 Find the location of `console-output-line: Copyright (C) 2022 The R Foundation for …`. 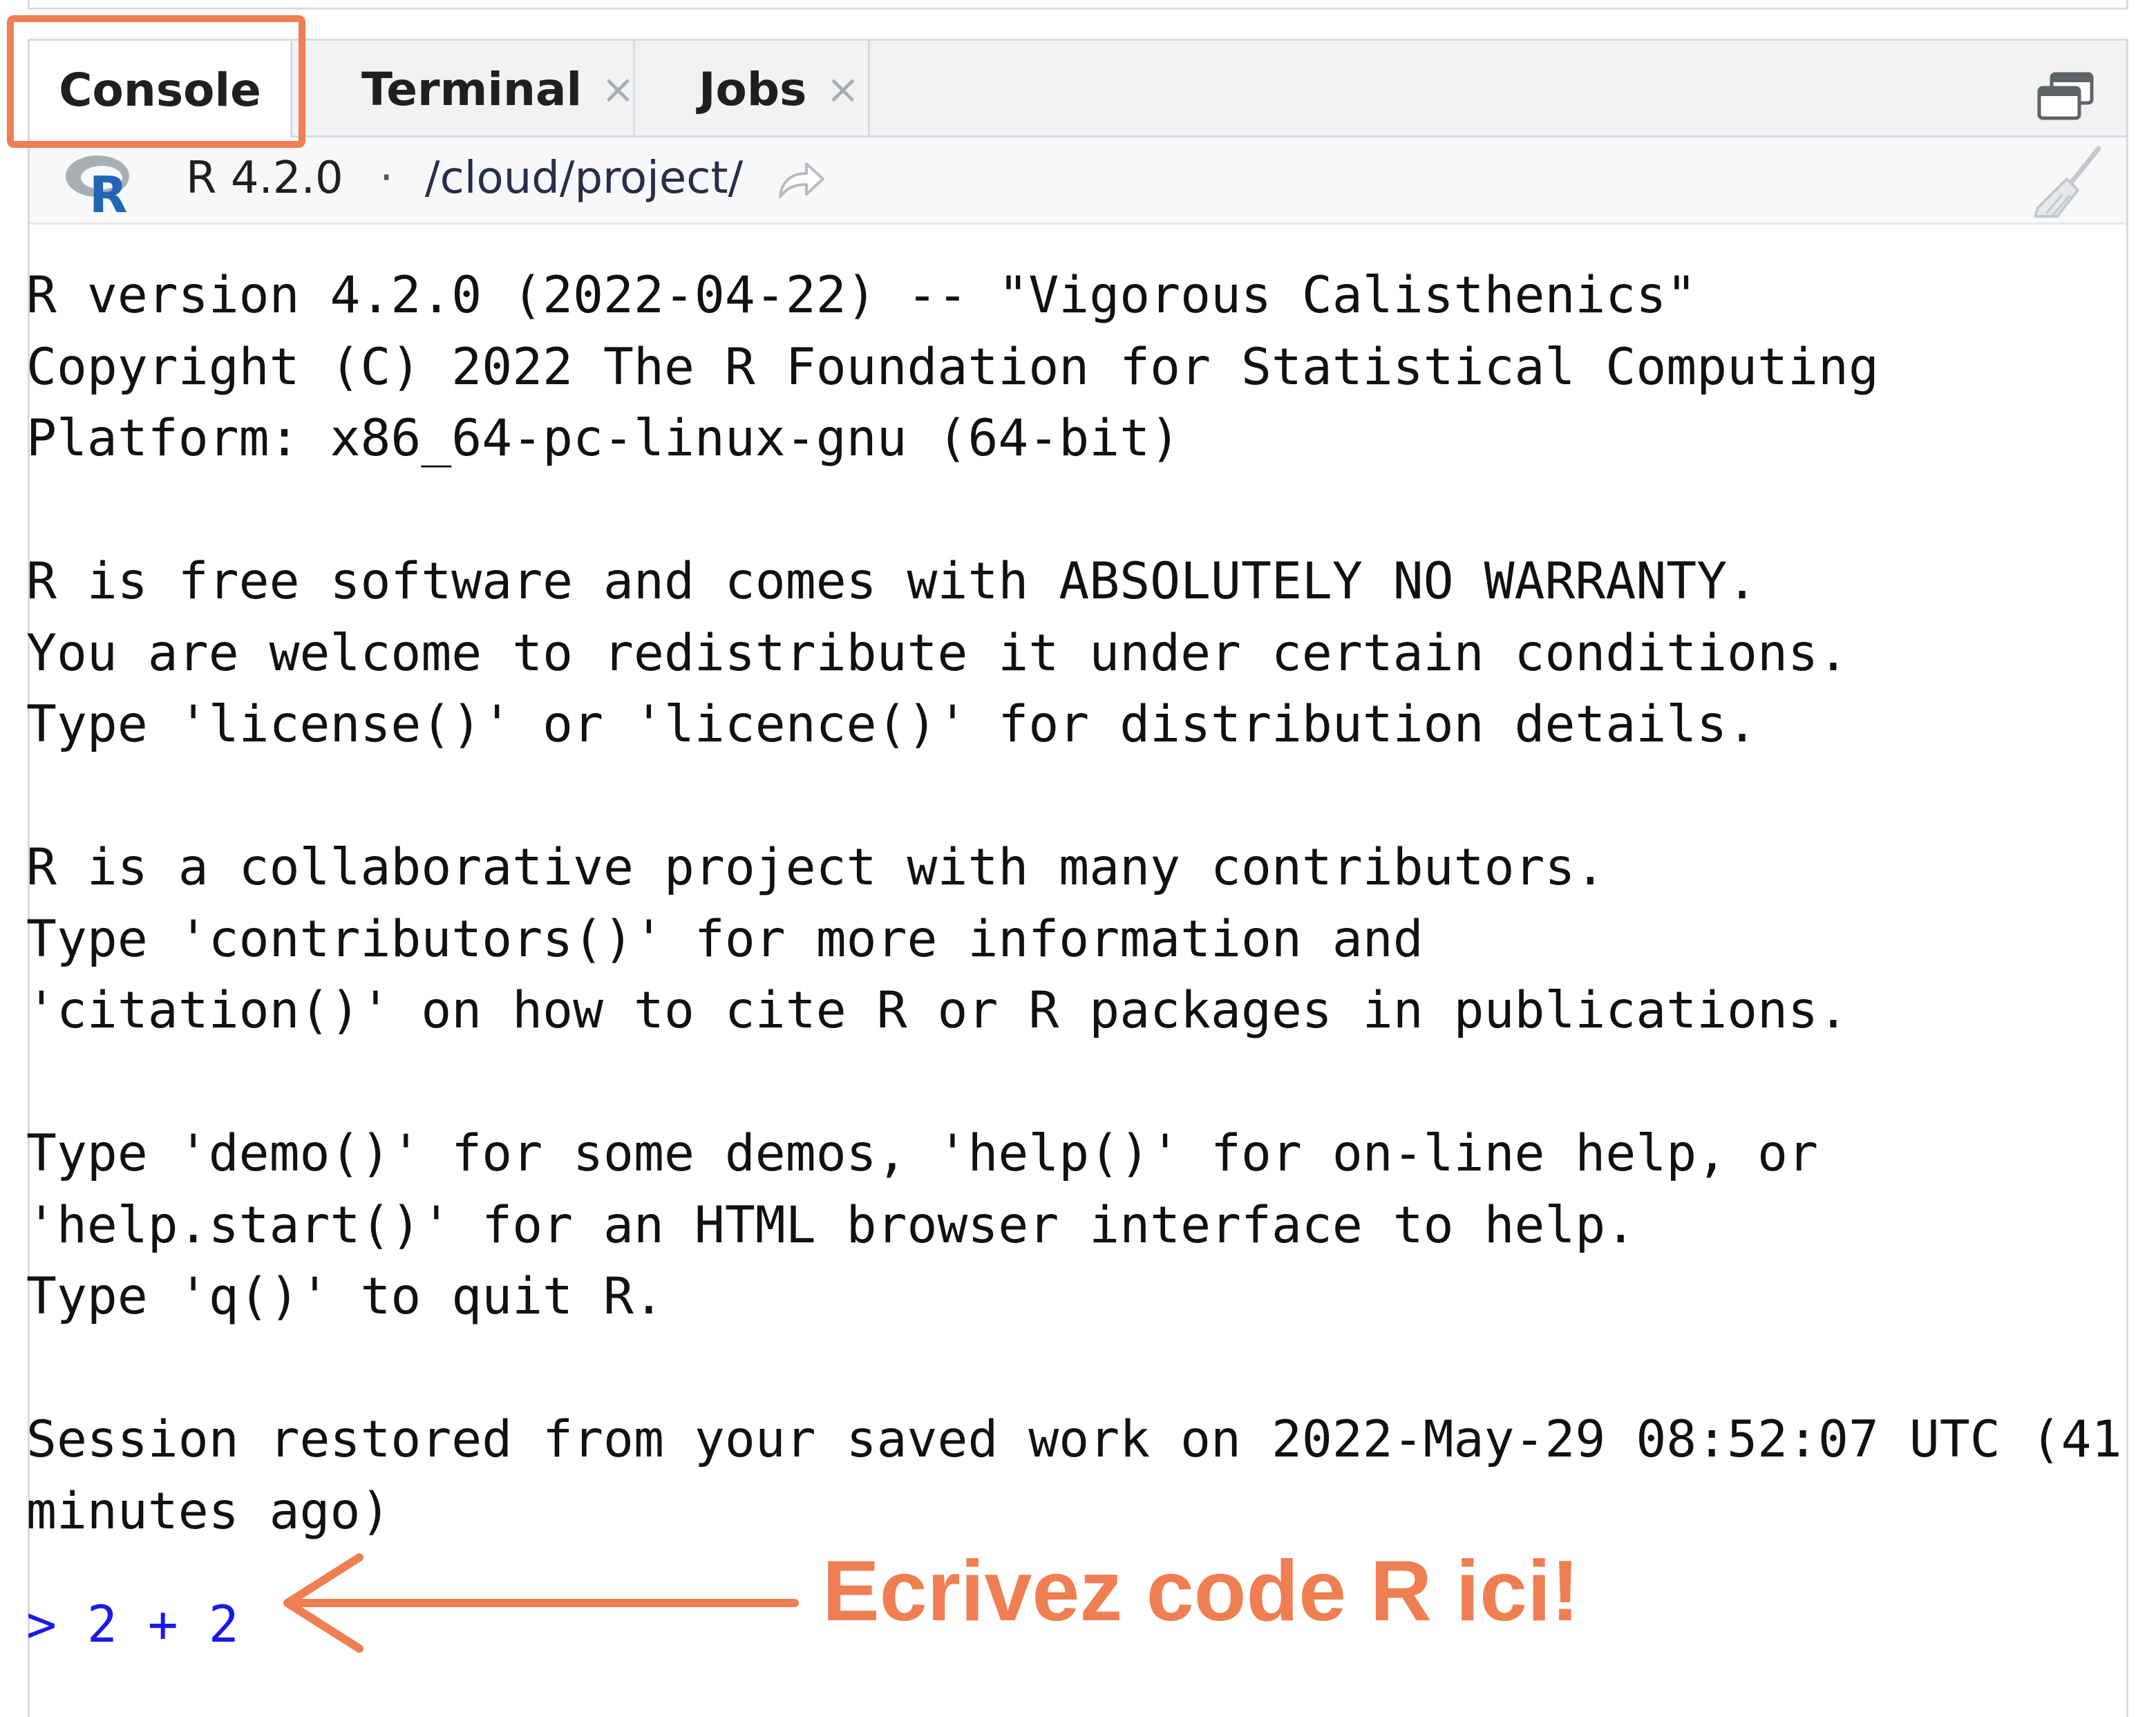

console-output-line: Copyright (C) 2022 The R Foundation for … is located at coordinates (952, 367).